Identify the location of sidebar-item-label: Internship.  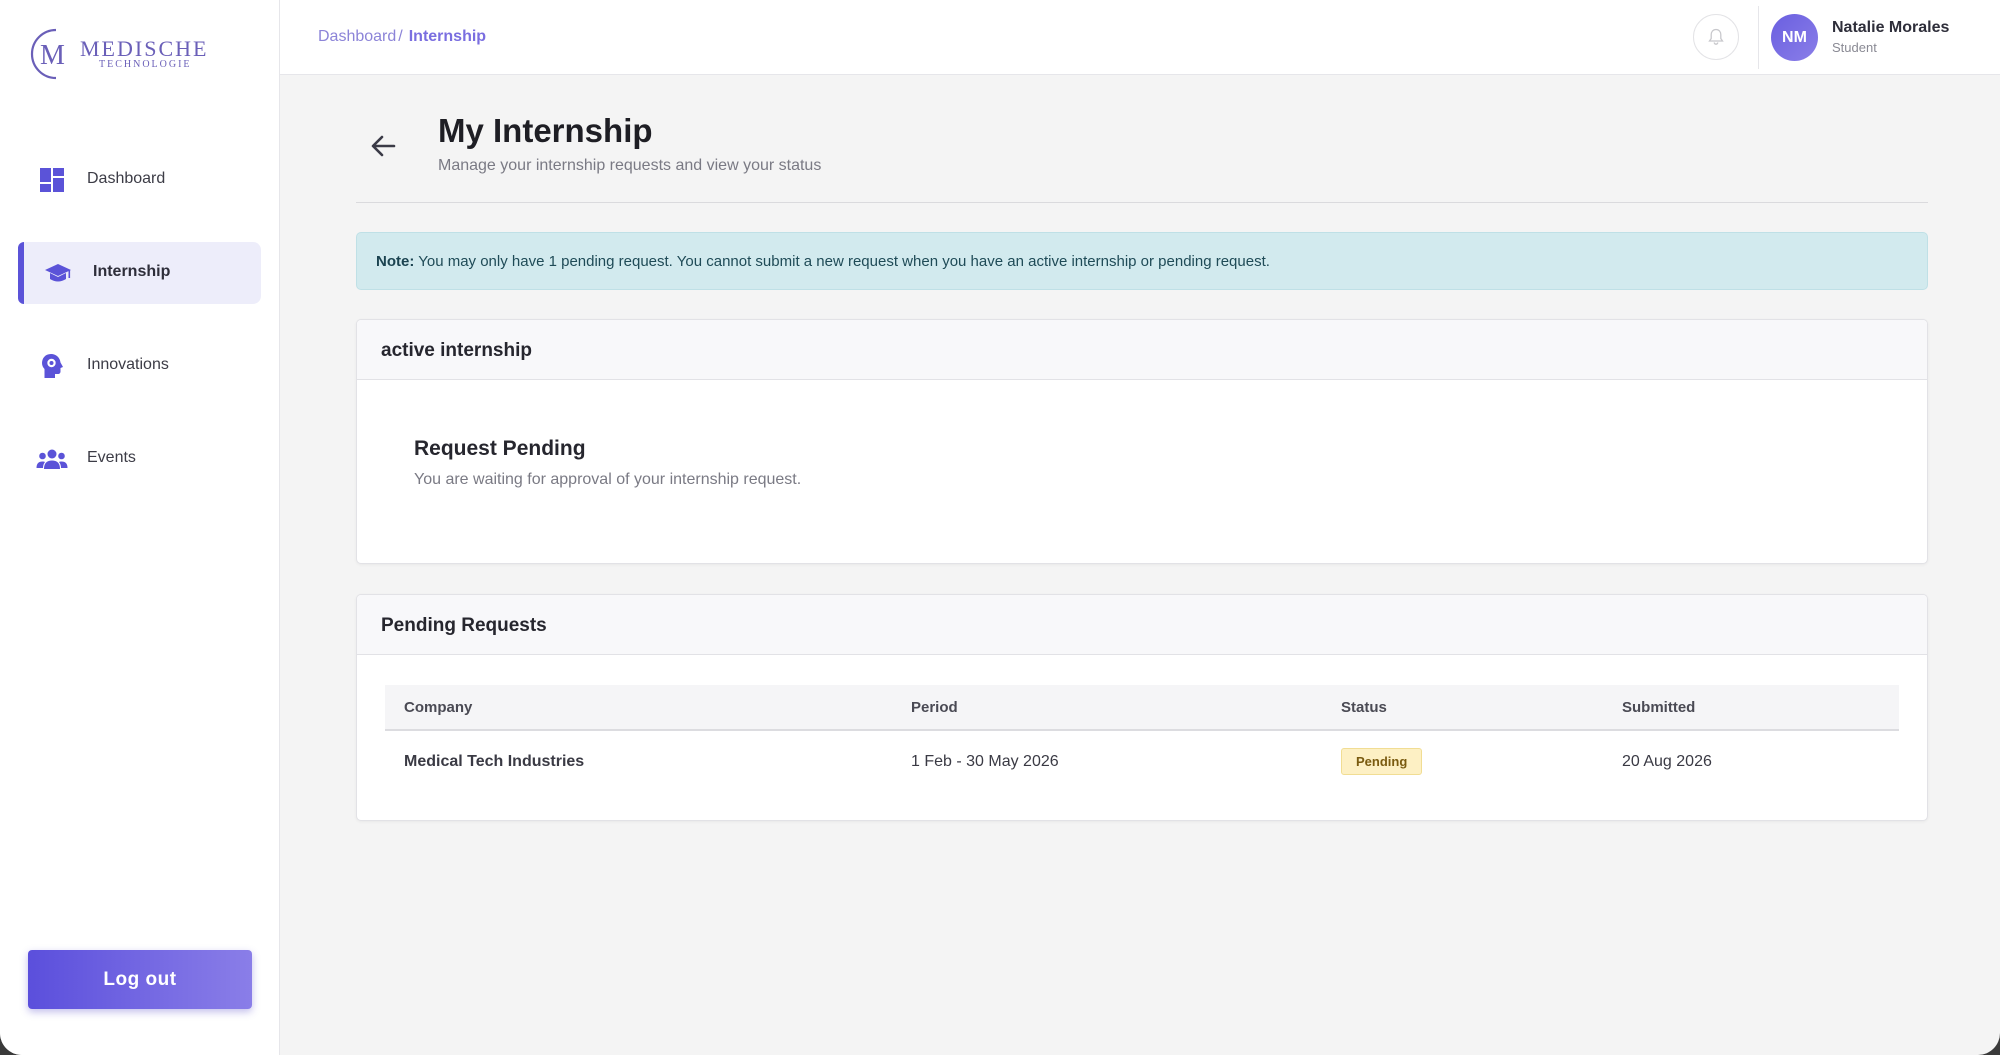
(132, 271).